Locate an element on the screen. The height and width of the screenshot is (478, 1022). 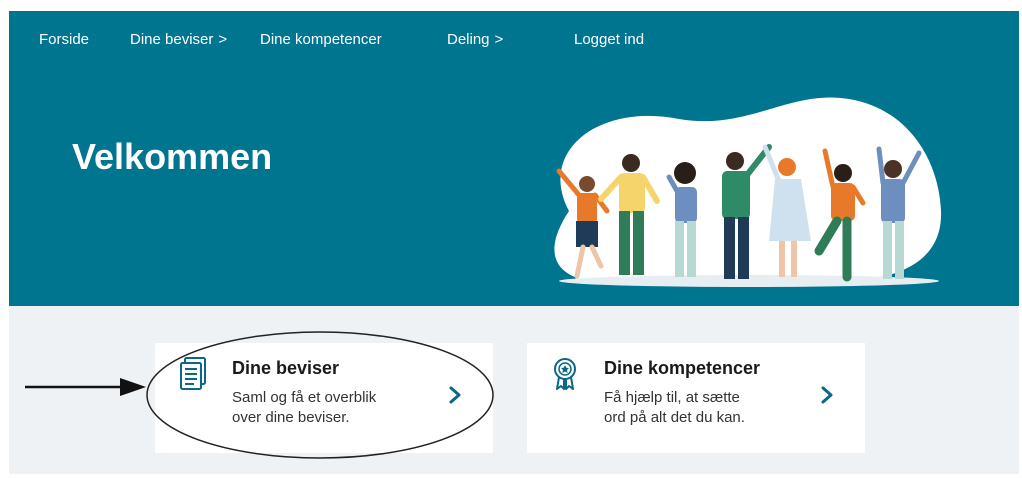
card-description-line: Saml og få et overblik is located at coordinates (304, 397).